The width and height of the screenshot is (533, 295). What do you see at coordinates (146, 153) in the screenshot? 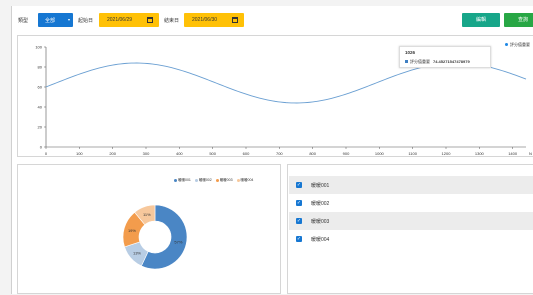
I see `x-tick-label: 300` at bounding box center [146, 153].